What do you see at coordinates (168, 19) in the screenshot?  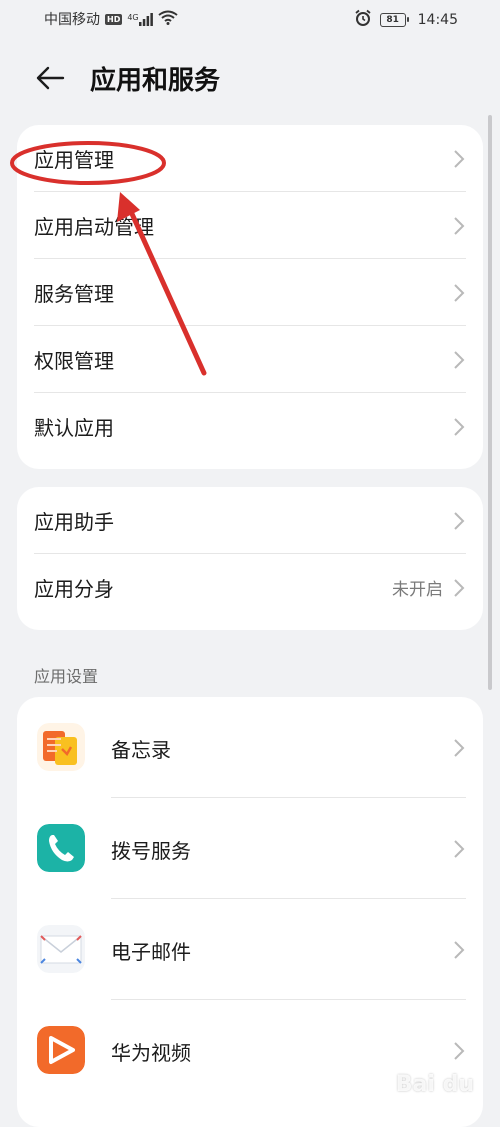 I see `wifi-icon` at bounding box center [168, 19].